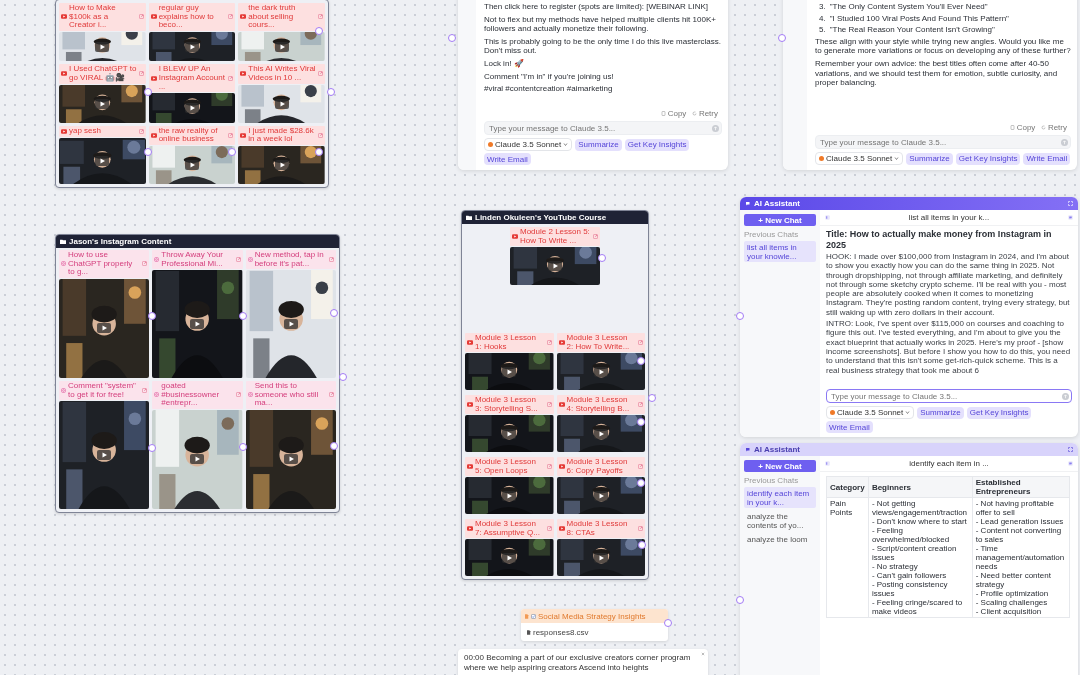  Describe the element at coordinates (1054, 127) in the screenshot. I see `retry-button: Retry` at that location.